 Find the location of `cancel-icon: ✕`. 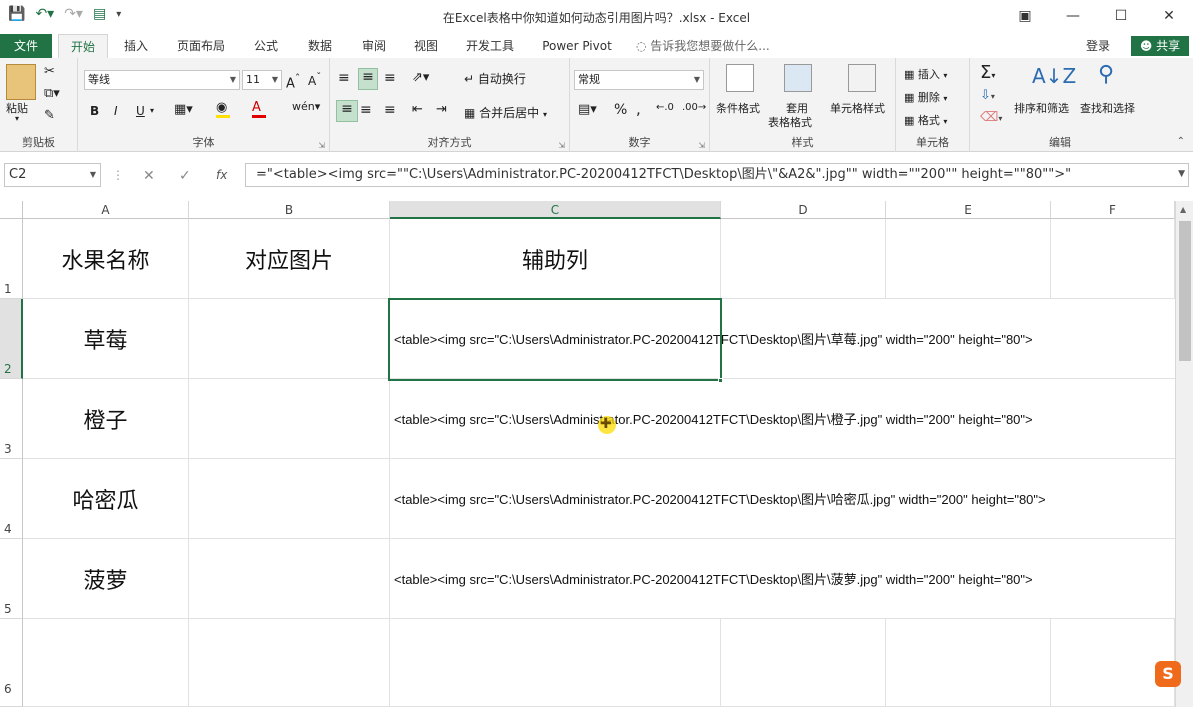

cancel-icon: ✕ is located at coordinates (149, 176).